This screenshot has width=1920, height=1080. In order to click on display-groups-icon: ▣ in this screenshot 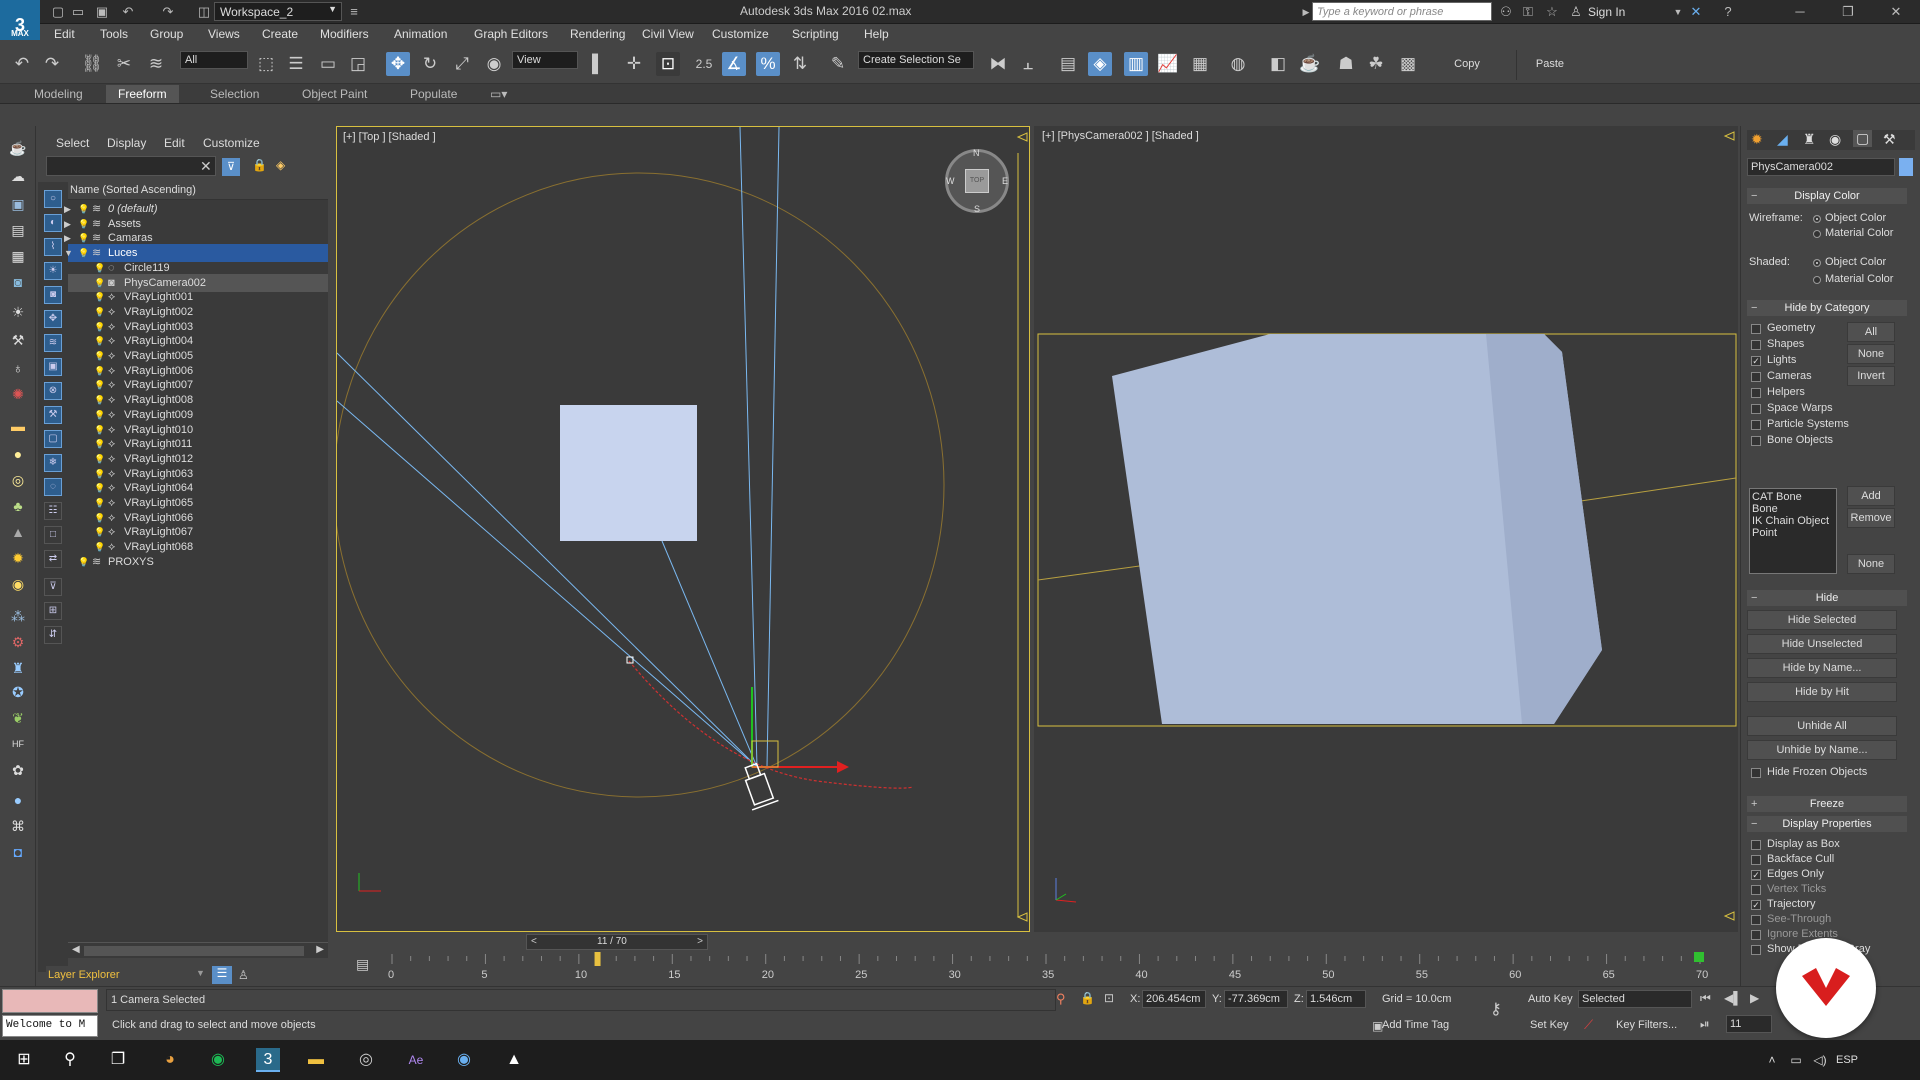, I will do `click(53, 367)`.